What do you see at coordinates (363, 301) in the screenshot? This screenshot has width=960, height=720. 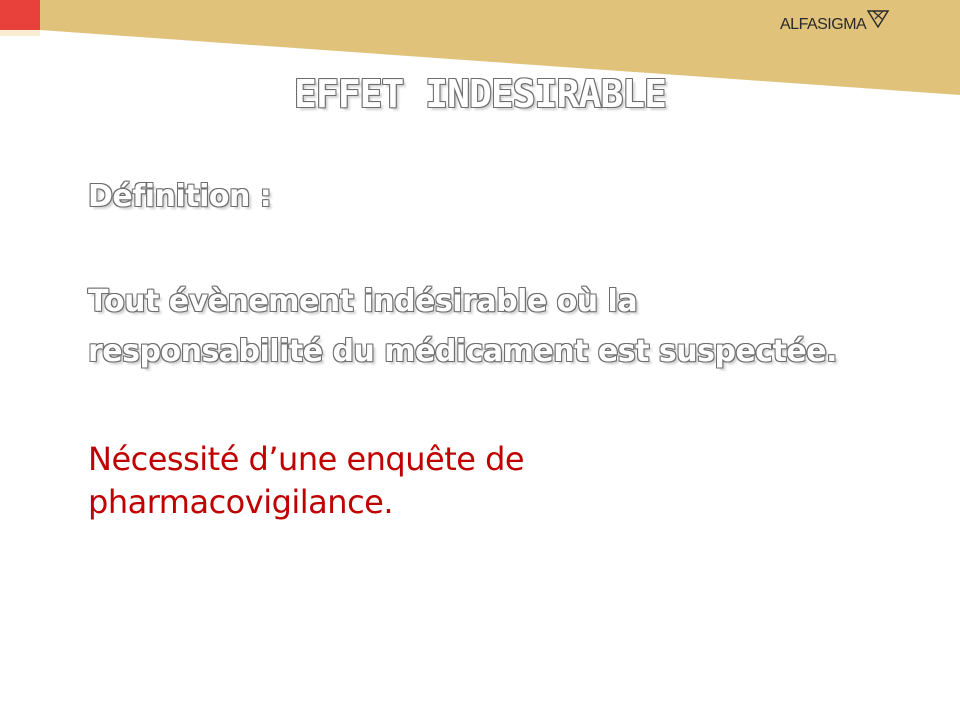 I see `definition-line-1: Tout évènement indésirable où la` at bounding box center [363, 301].